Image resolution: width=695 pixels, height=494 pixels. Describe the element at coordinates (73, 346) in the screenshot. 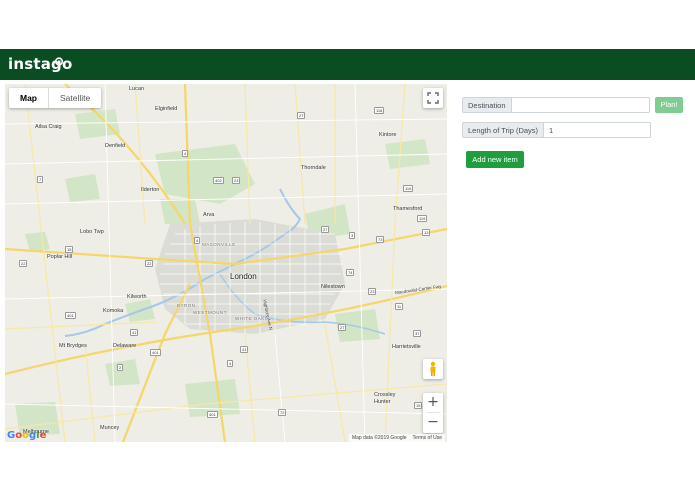

I see `map-label-mt-brydges: Mt Brydges` at that location.